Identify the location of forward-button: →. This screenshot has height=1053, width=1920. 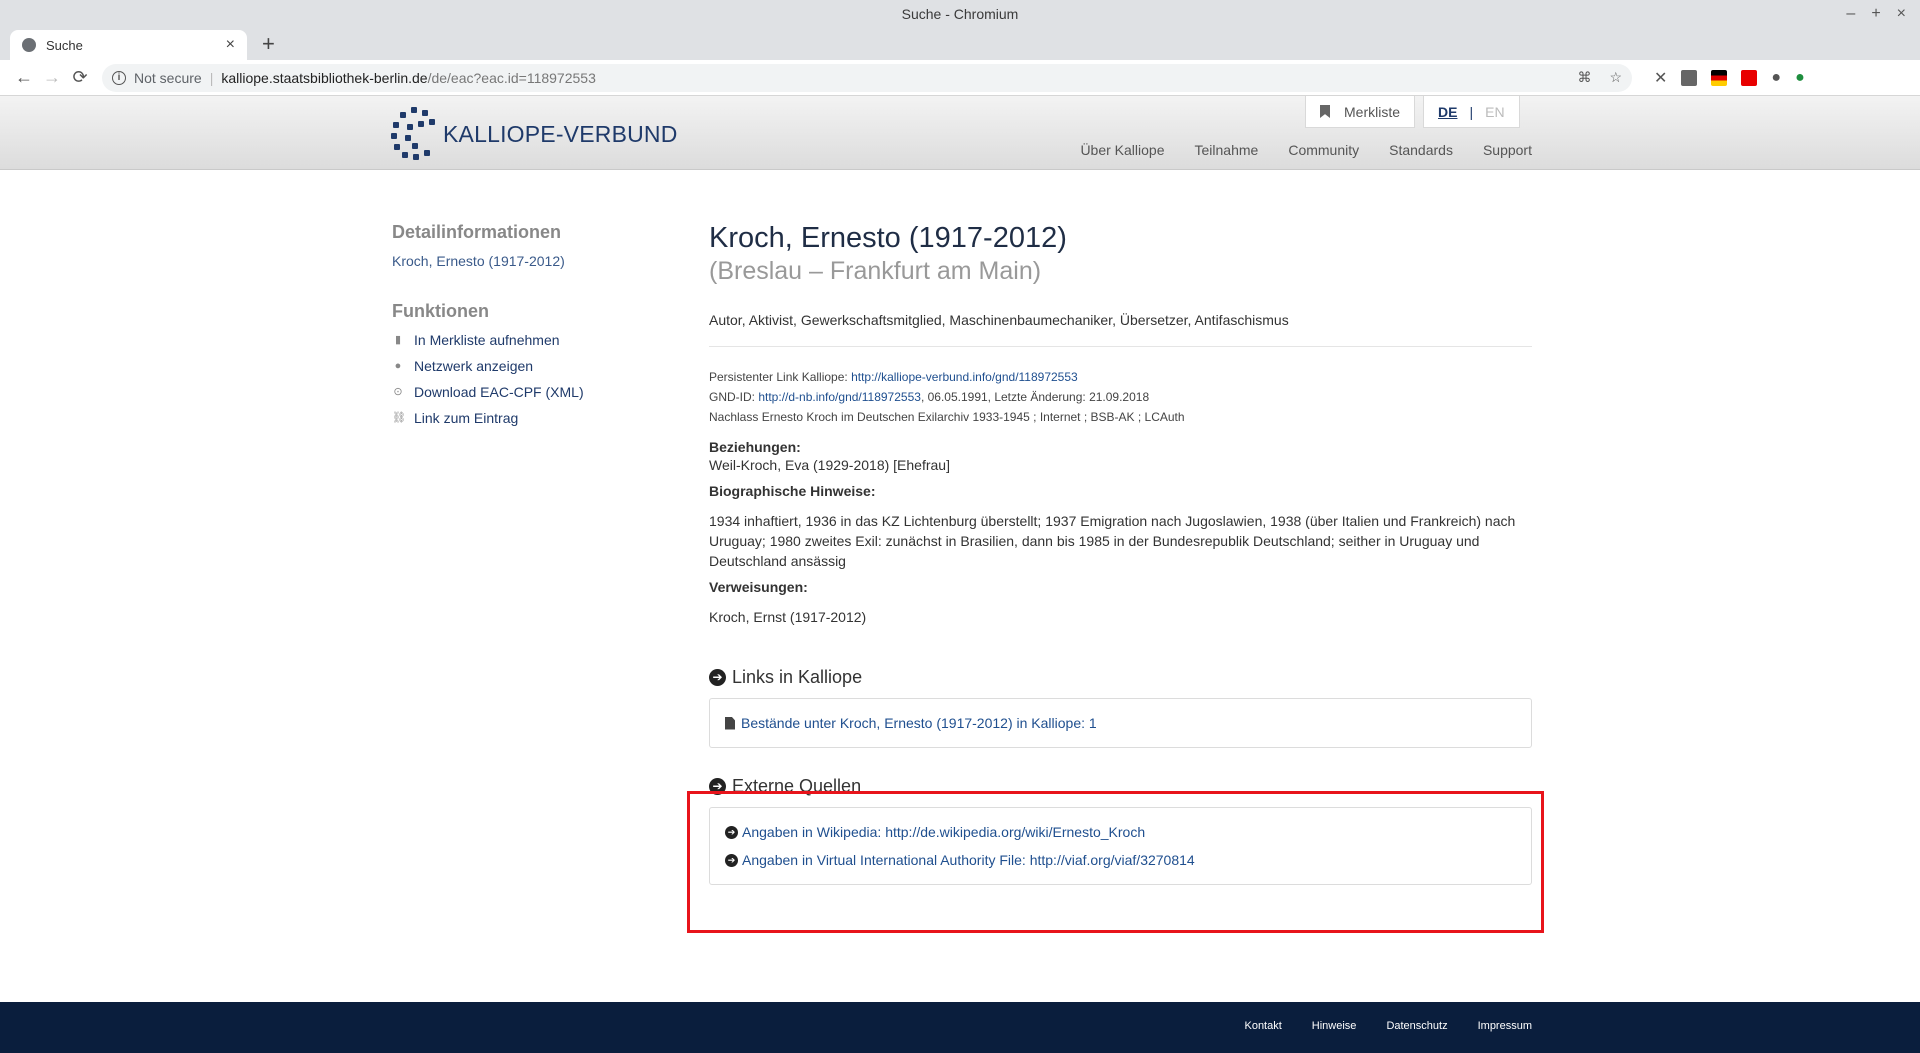
(52, 77).